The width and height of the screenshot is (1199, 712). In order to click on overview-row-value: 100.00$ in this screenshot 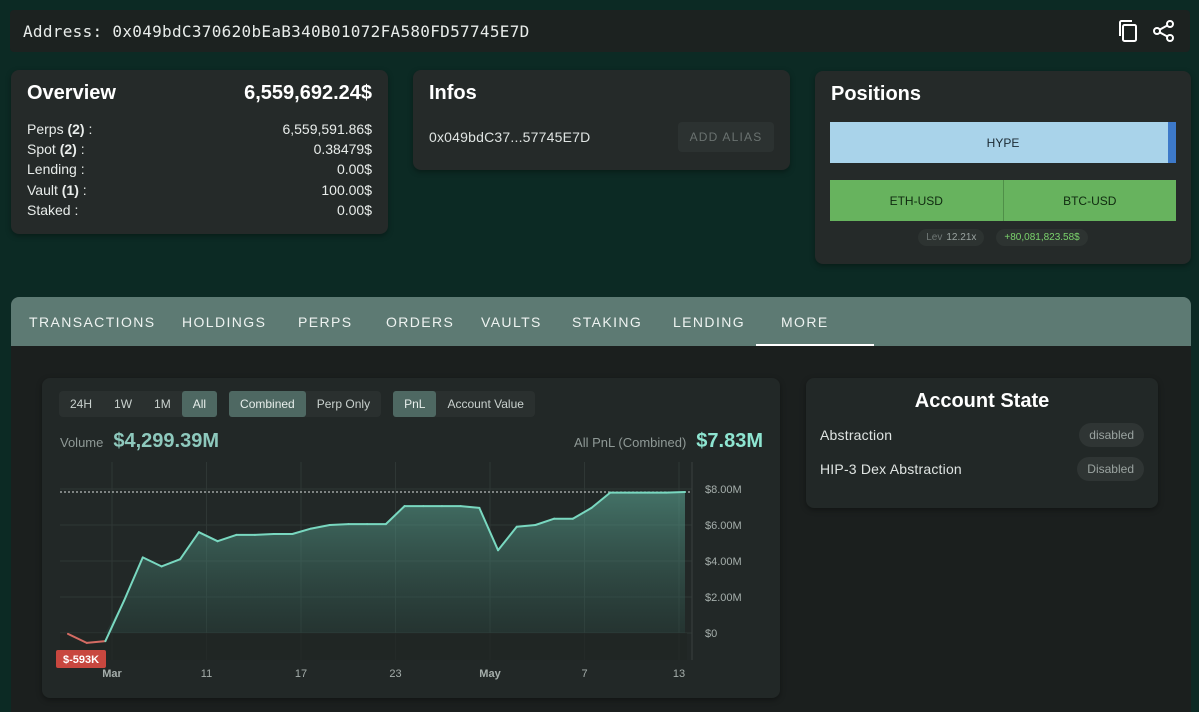, I will do `click(346, 189)`.